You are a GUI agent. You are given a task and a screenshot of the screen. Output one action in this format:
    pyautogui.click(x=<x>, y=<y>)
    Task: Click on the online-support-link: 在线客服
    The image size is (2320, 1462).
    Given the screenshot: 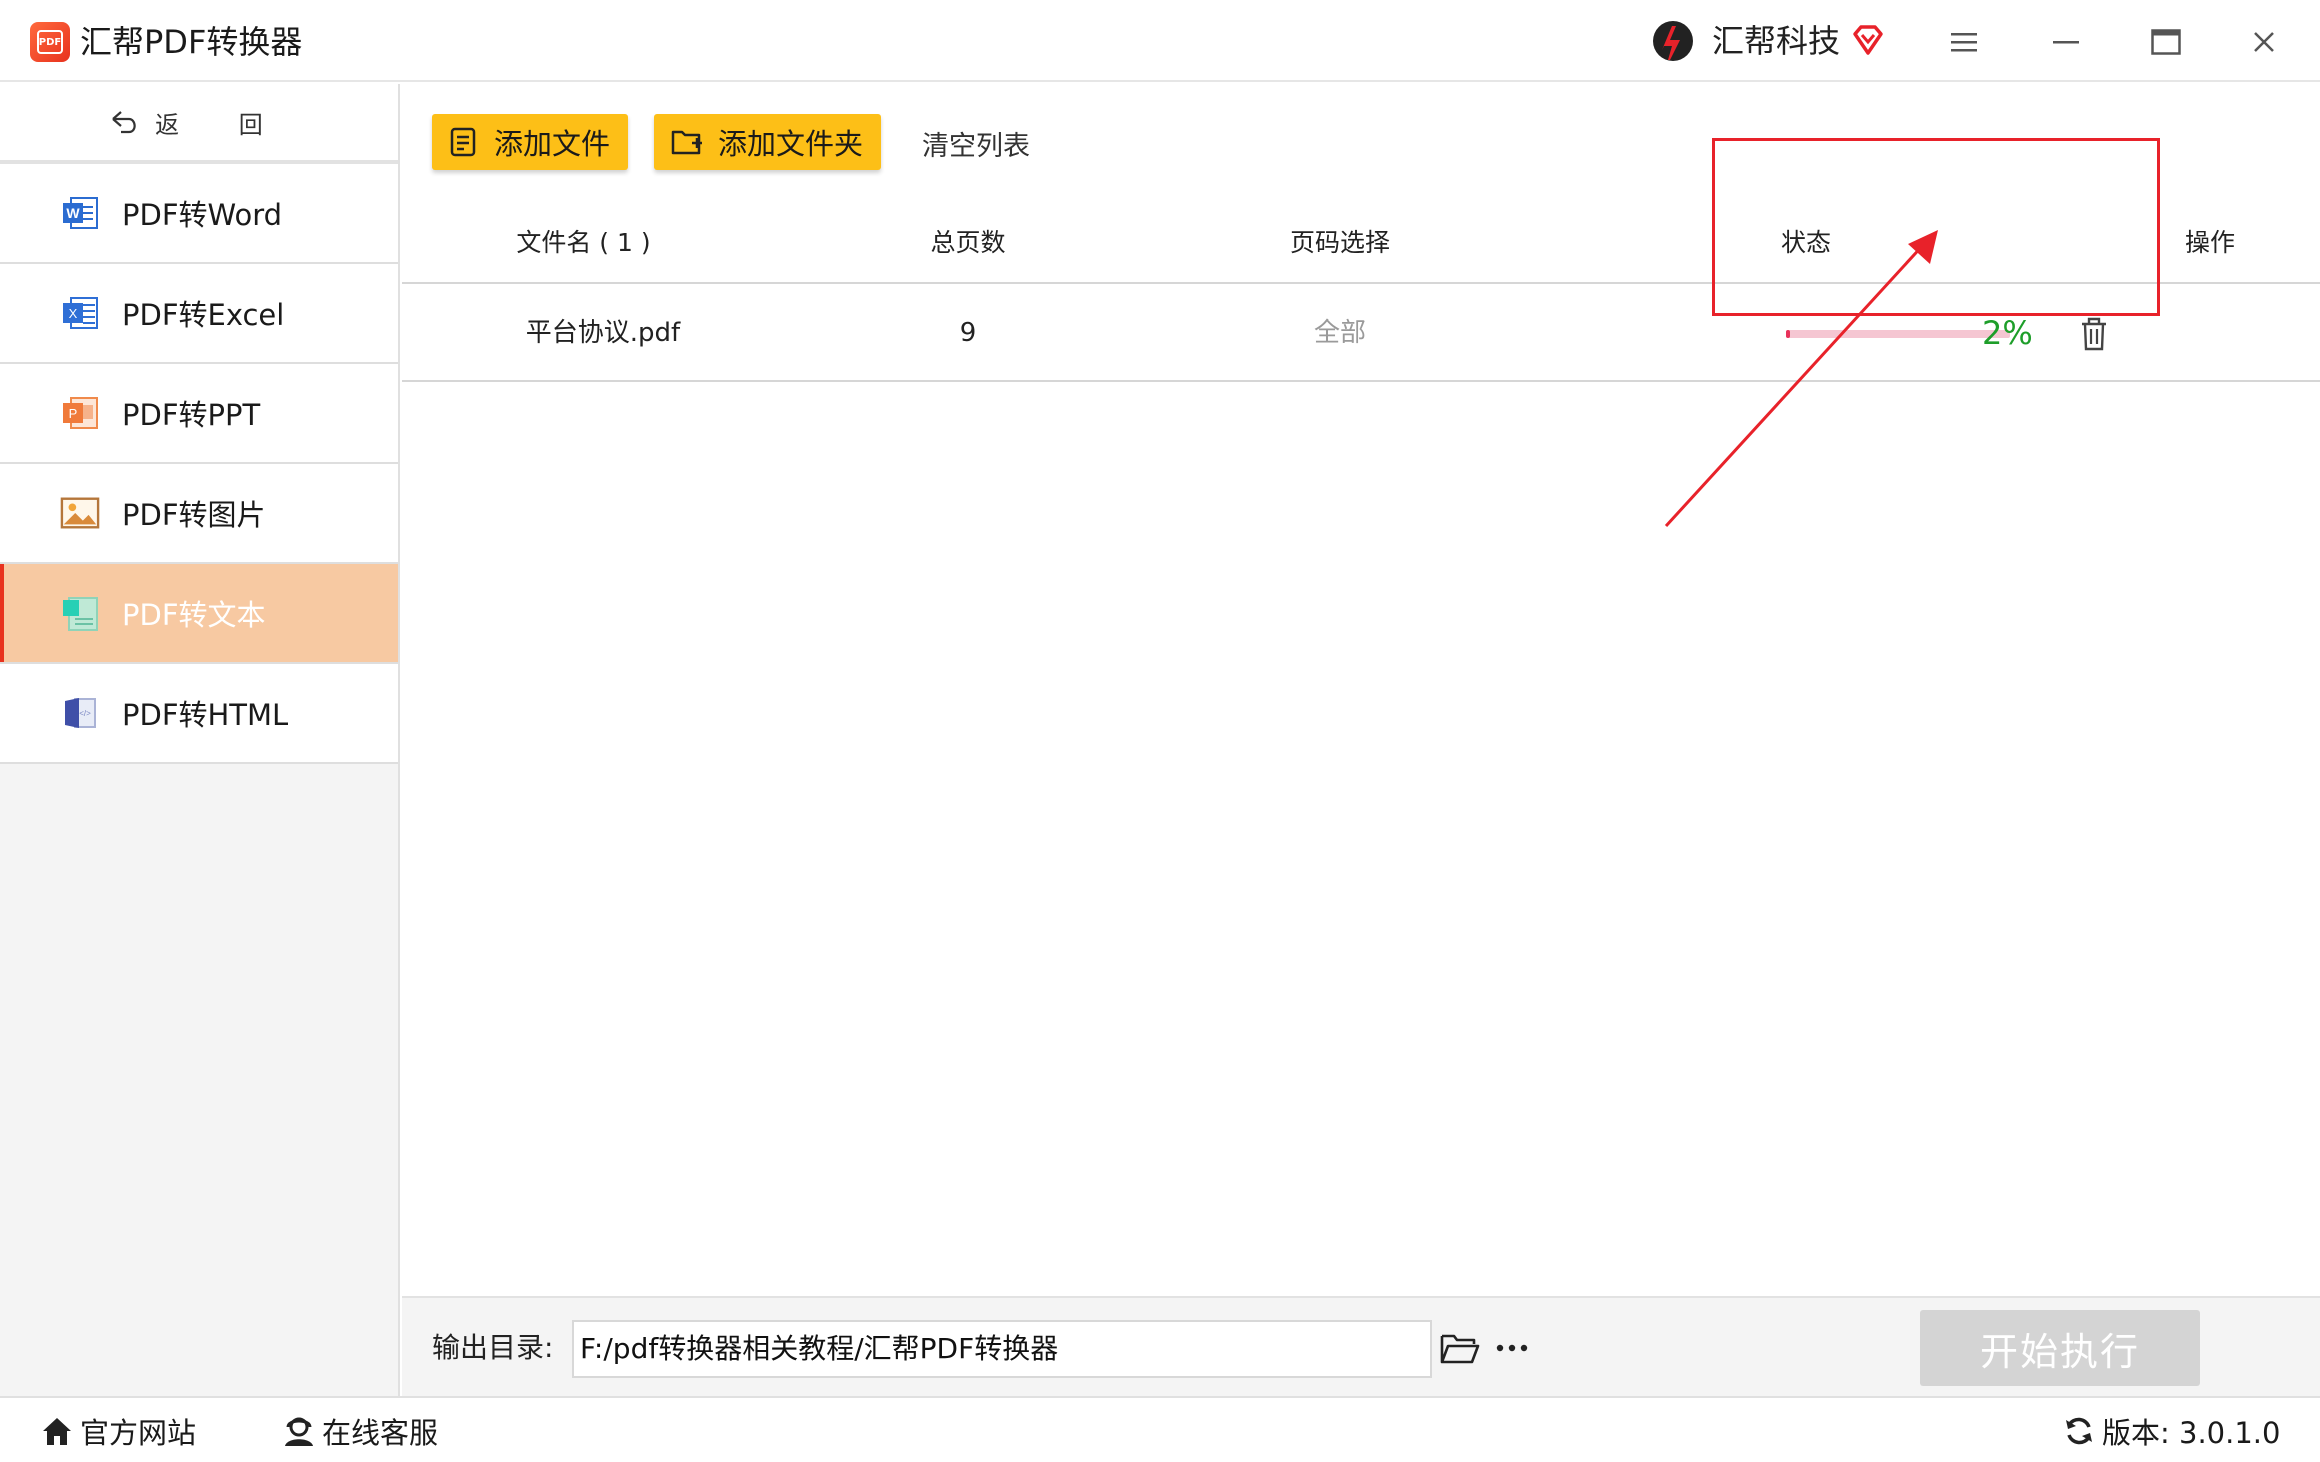 What is the action you would take?
    pyautogui.click(x=360, y=1430)
    